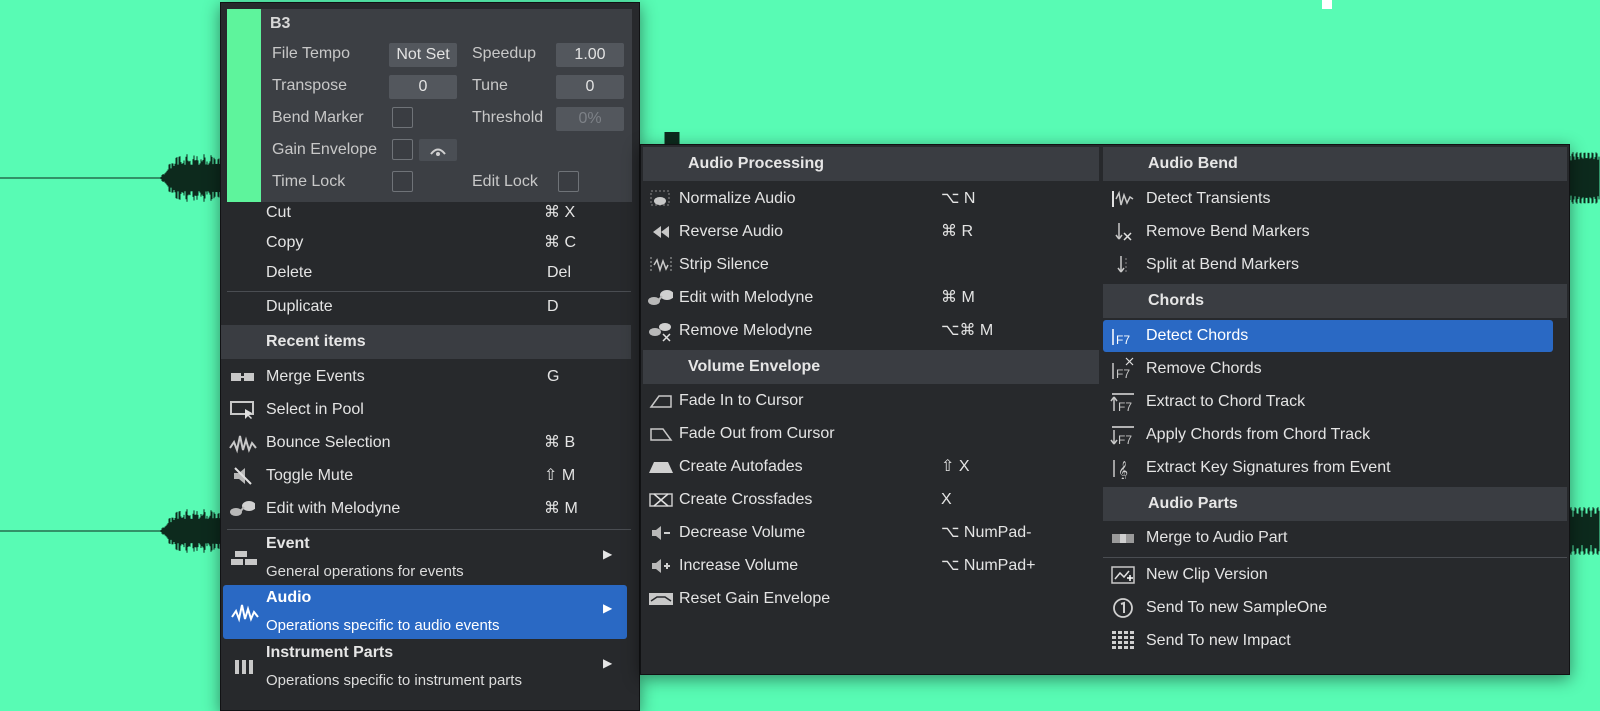  What do you see at coordinates (756, 163) in the screenshot?
I see `section-title: Audio Processing` at bounding box center [756, 163].